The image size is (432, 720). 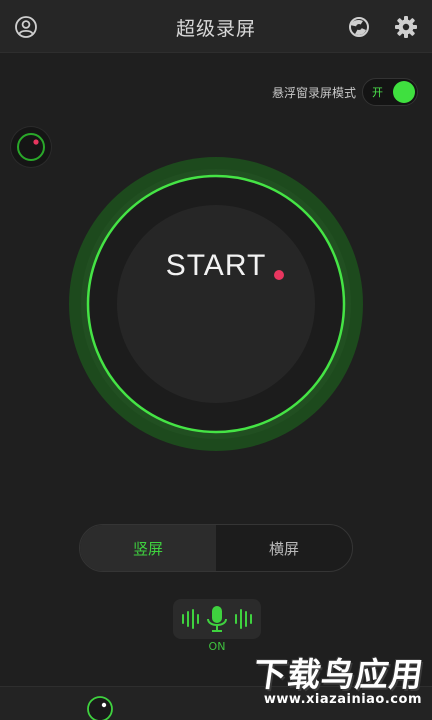 What do you see at coordinates (342, 699) in the screenshot?
I see `watermark-url: www.xiazainiao.com` at bounding box center [342, 699].